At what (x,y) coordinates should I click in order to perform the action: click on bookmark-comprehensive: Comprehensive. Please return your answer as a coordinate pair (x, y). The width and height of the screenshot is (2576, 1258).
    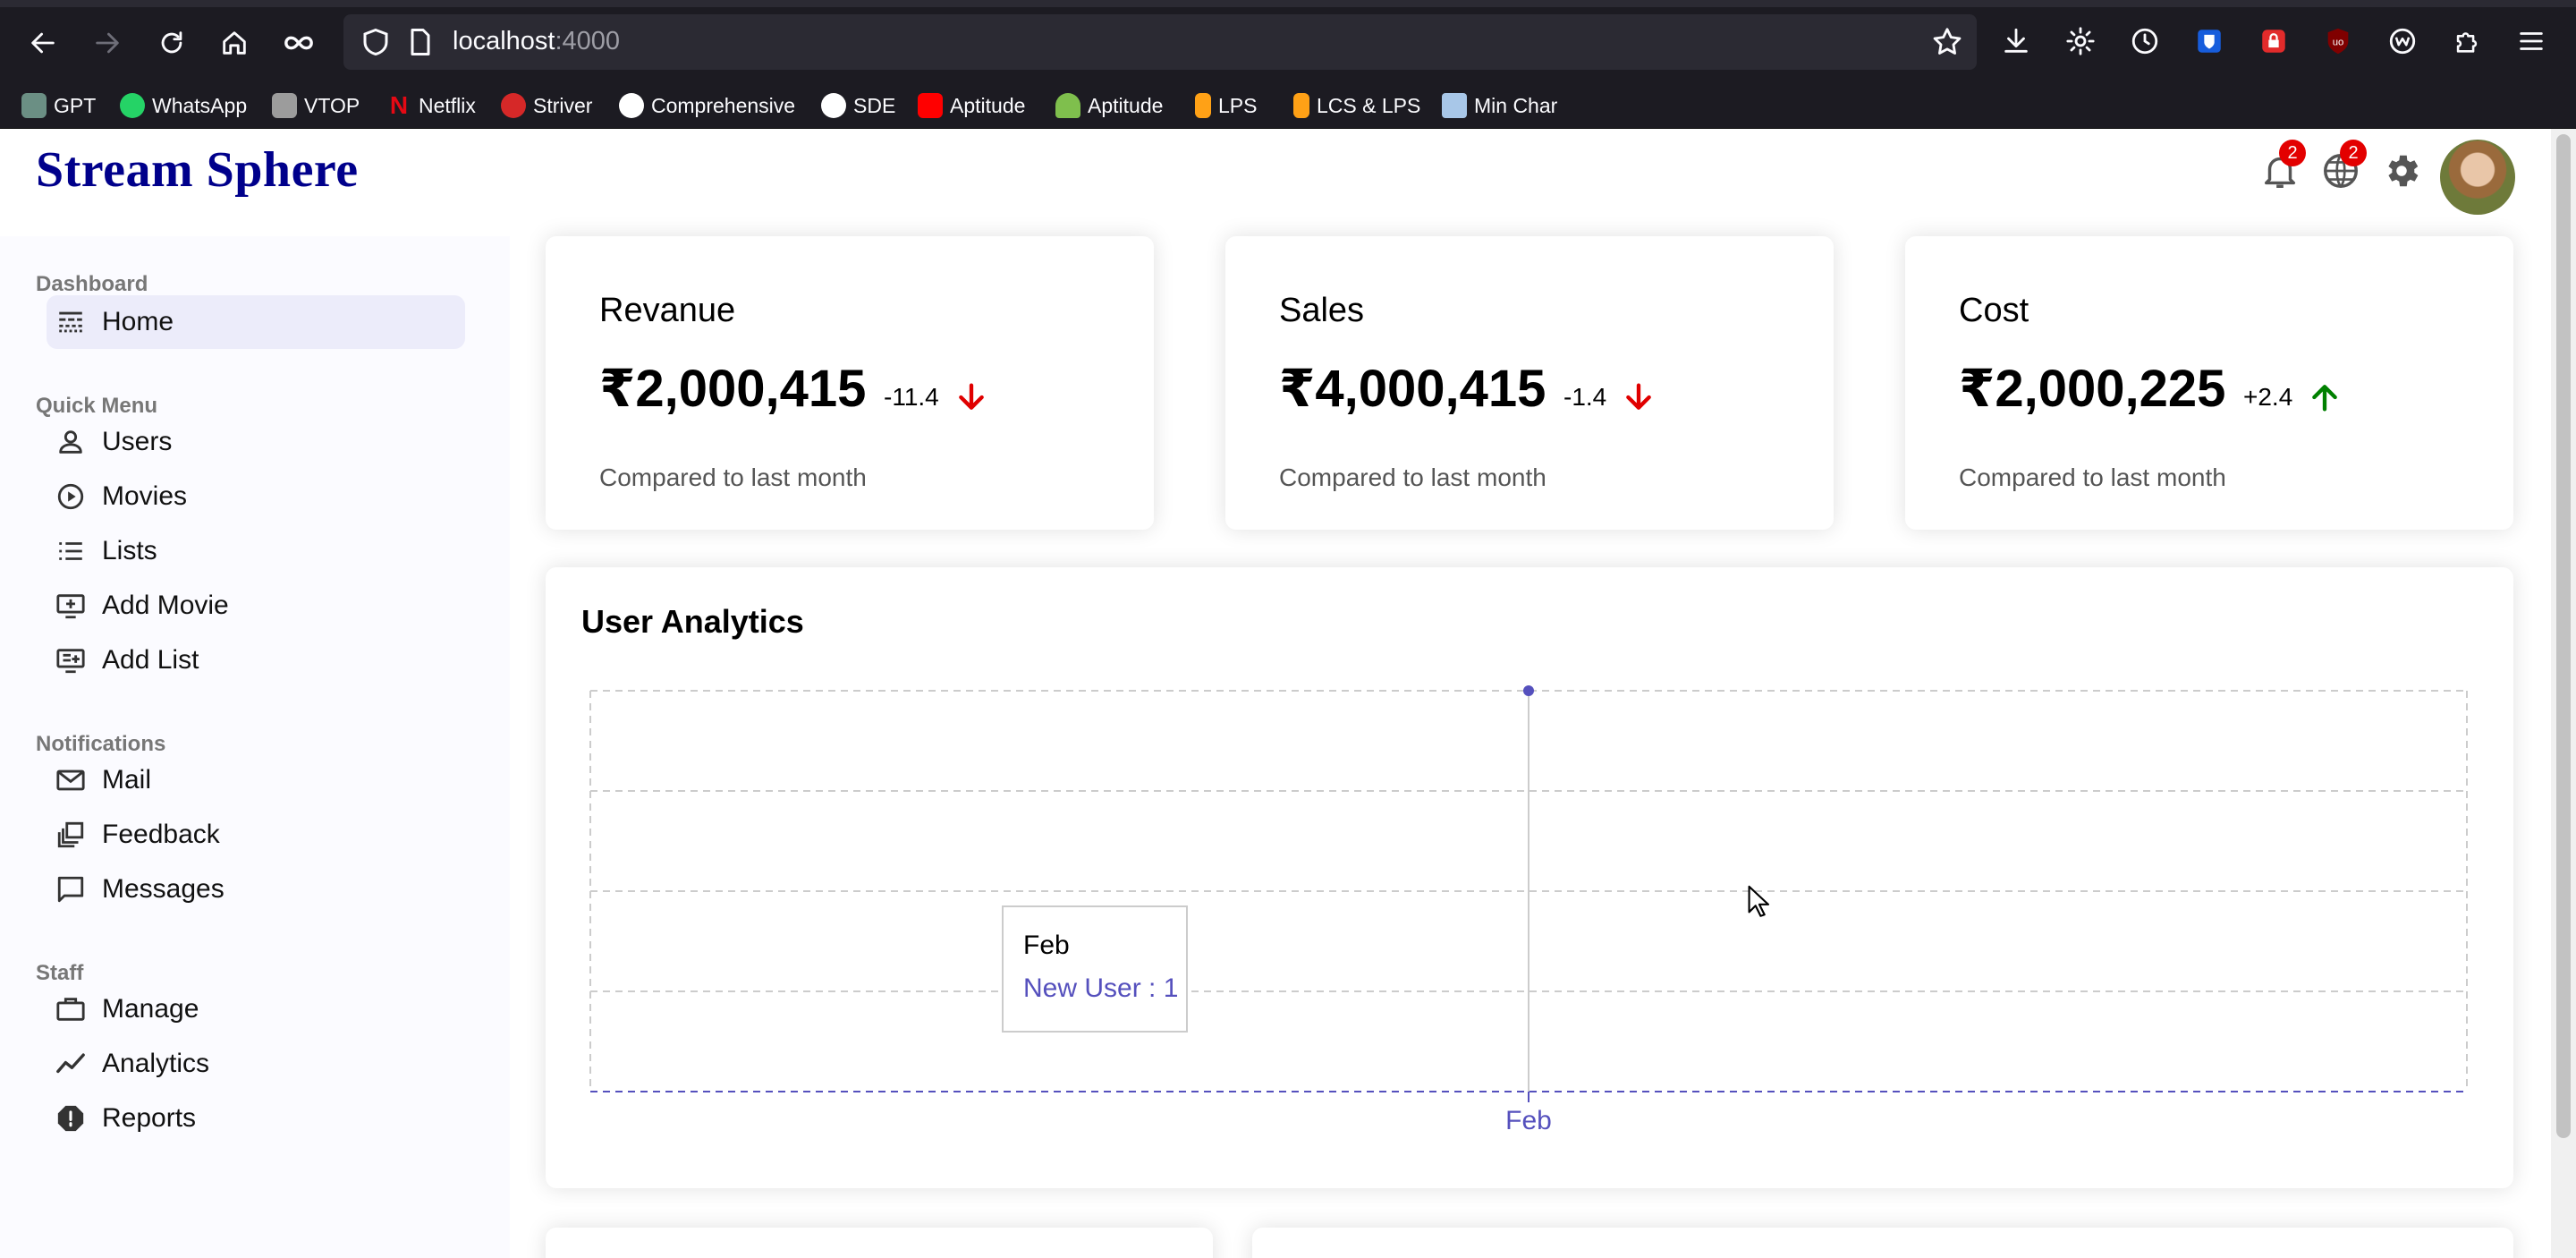
    Looking at the image, I should click on (707, 106).